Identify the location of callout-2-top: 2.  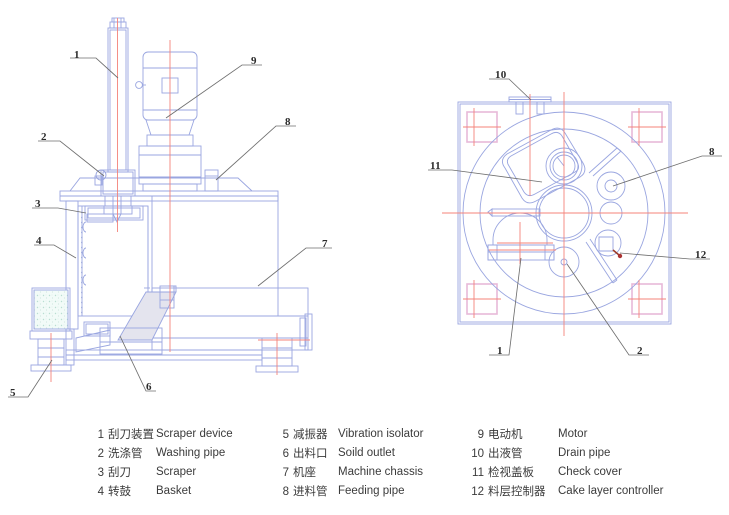
(640, 351).